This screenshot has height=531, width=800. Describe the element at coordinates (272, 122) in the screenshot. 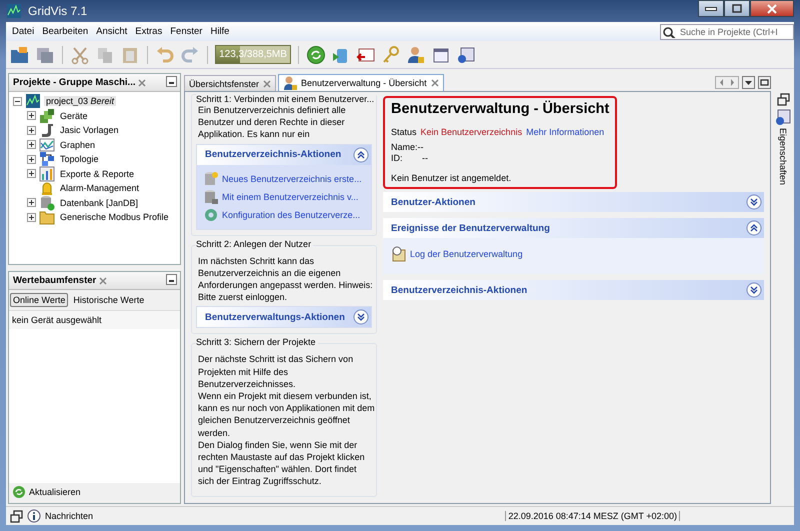

I see `step-description: Ein Benutzerverzeichnis definiert alle Benutzer und deren Rechte in dieser Applikation. Es kann nur ein` at that location.